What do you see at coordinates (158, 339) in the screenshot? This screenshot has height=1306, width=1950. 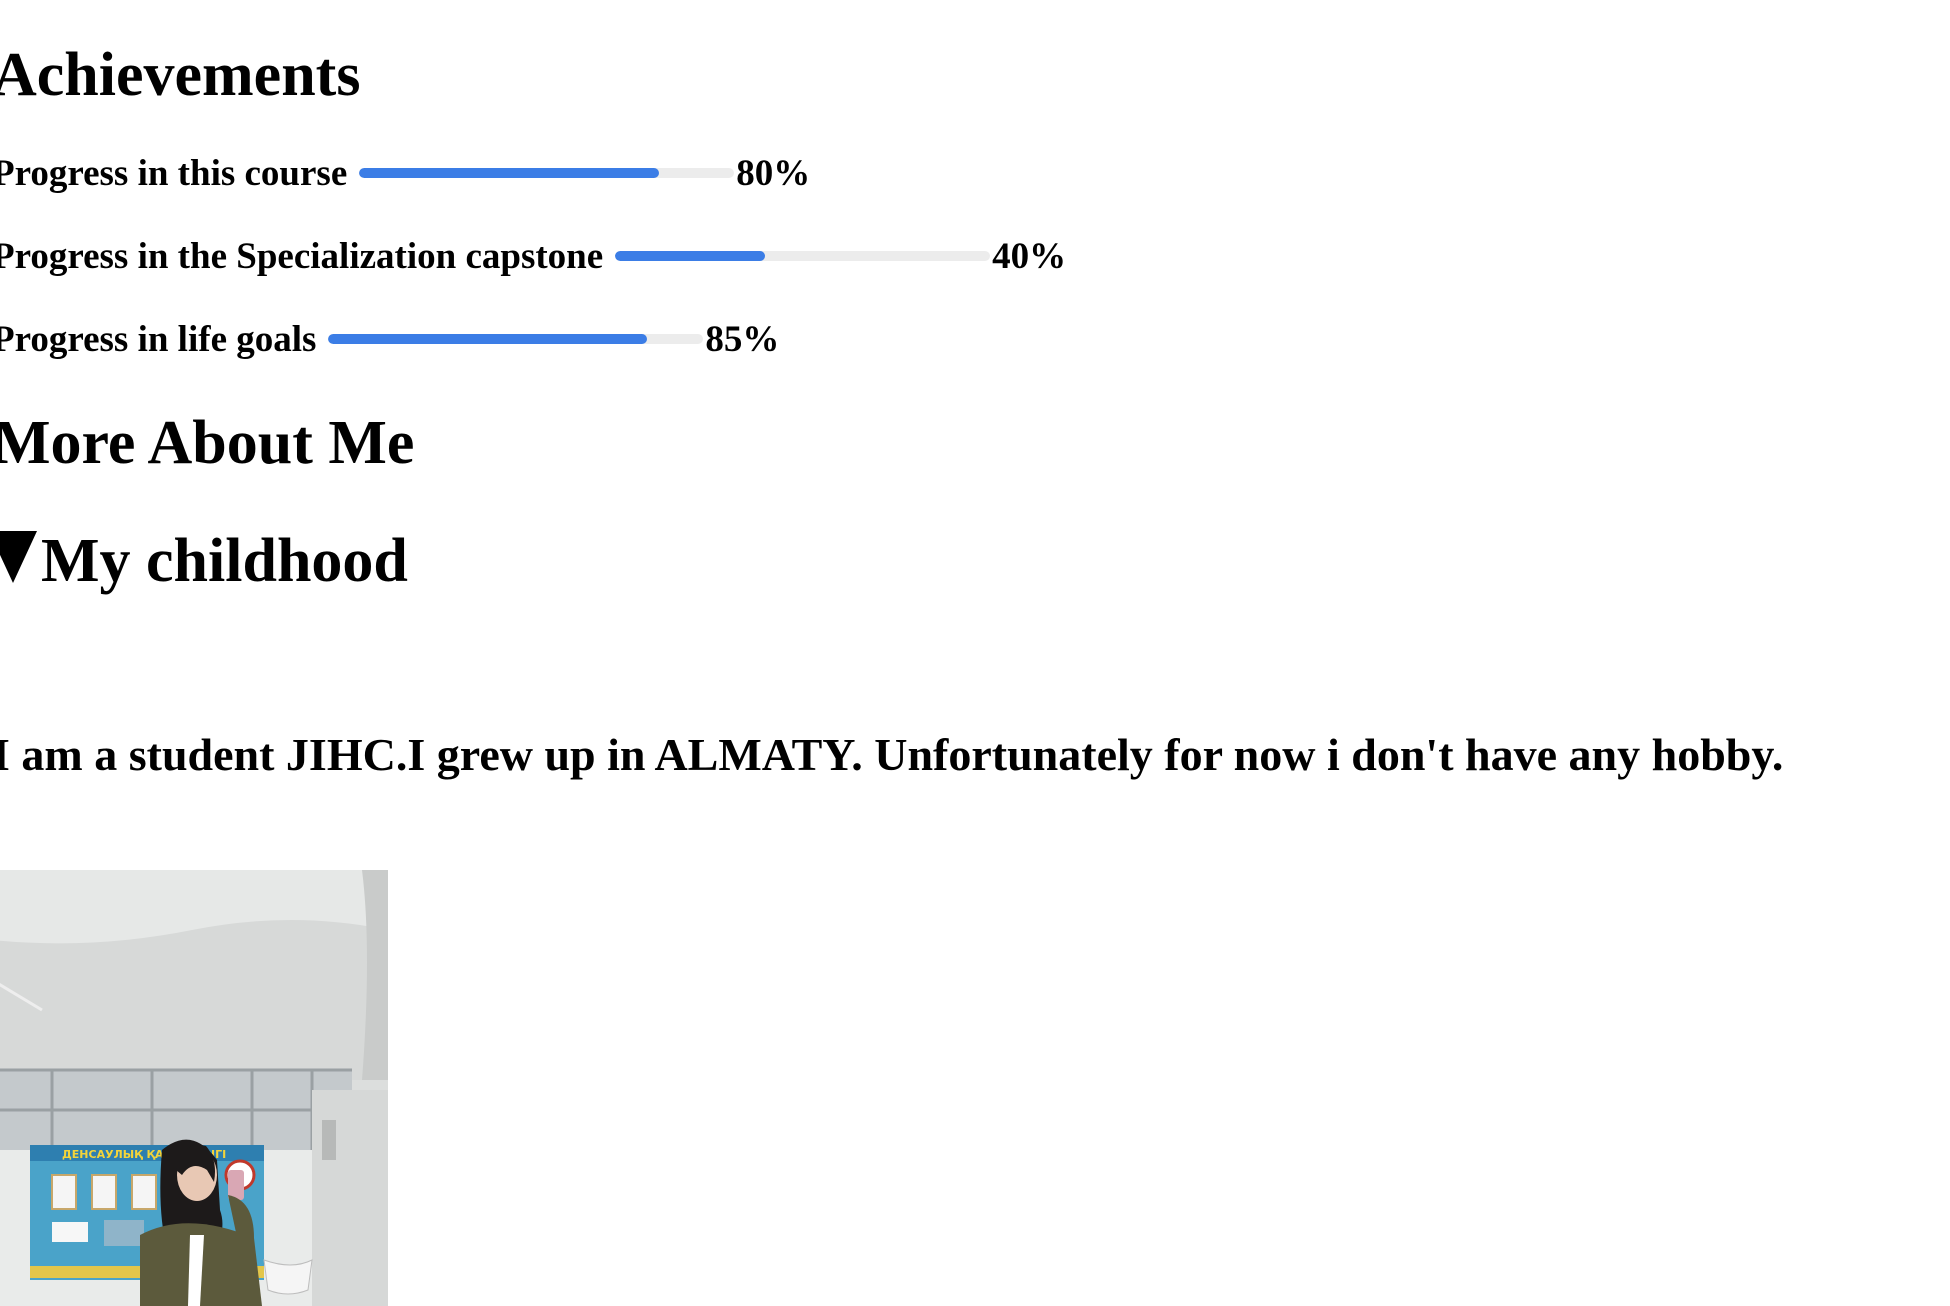 I see `progress-label: Progress in life goals` at bounding box center [158, 339].